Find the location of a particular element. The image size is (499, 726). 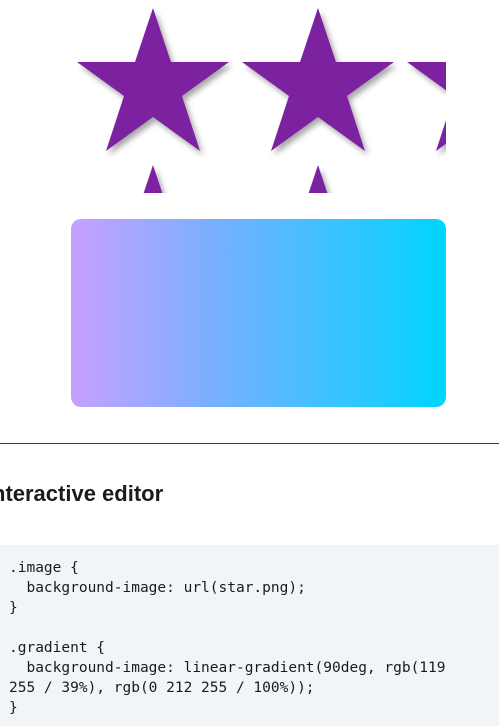

code-line: .image { is located at coordinates (44, 568).